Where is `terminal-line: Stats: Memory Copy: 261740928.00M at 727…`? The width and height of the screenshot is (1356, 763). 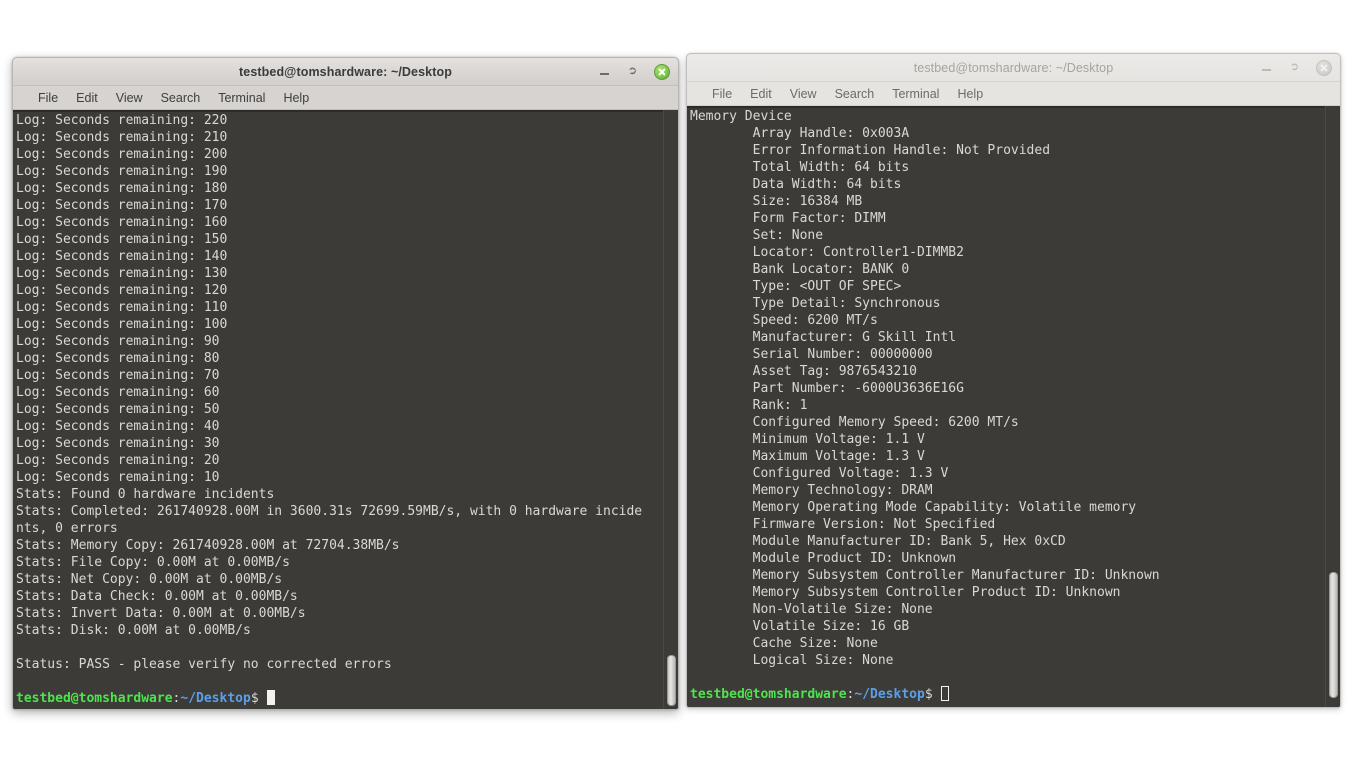 terminal-line: Stats: Memory Copy: 261740928.00M at 727… is located at coordinates (208, 545).